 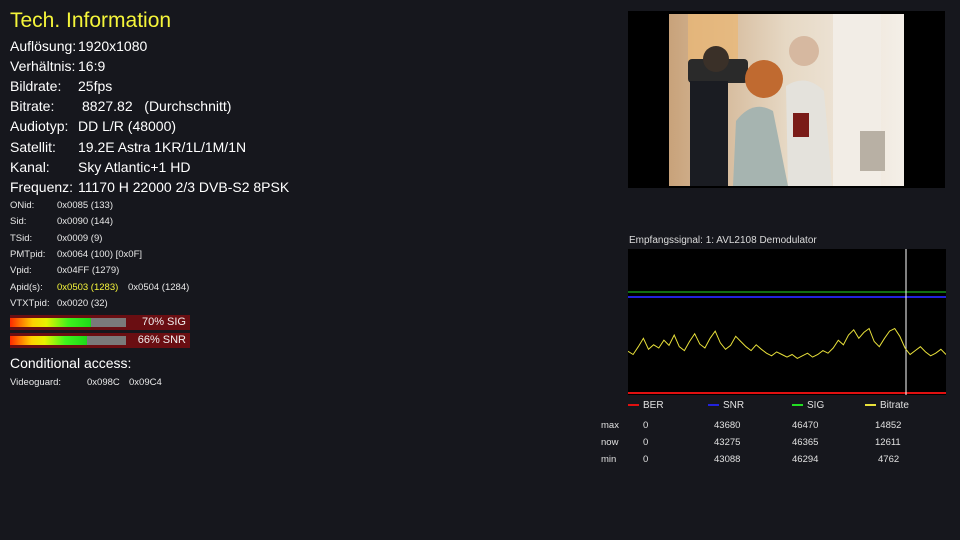 What do you see at coordinates (36, 382) in the screenshot?
I see `ca-system-label: Videoguard:` at bounding box center [36, 382].